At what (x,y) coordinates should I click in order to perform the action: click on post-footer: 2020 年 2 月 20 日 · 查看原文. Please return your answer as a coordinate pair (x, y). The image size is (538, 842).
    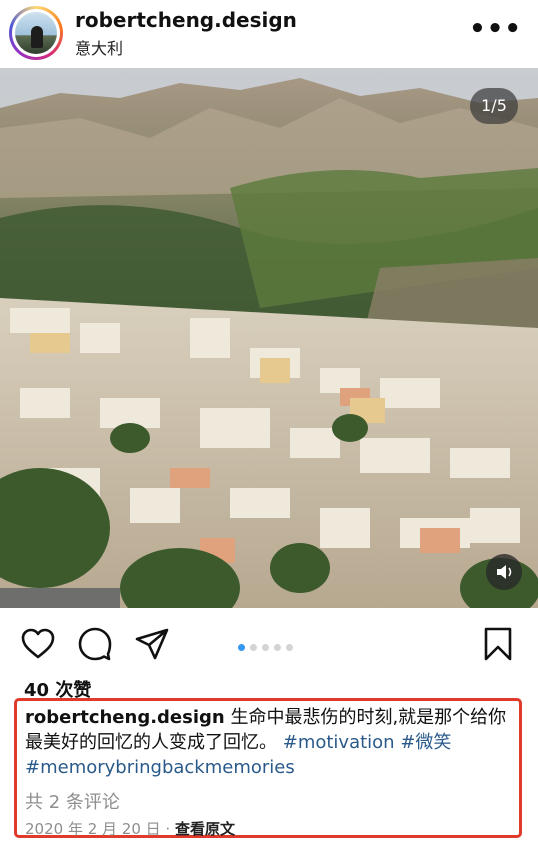
    Looking at the image, I should click on (130, 828).